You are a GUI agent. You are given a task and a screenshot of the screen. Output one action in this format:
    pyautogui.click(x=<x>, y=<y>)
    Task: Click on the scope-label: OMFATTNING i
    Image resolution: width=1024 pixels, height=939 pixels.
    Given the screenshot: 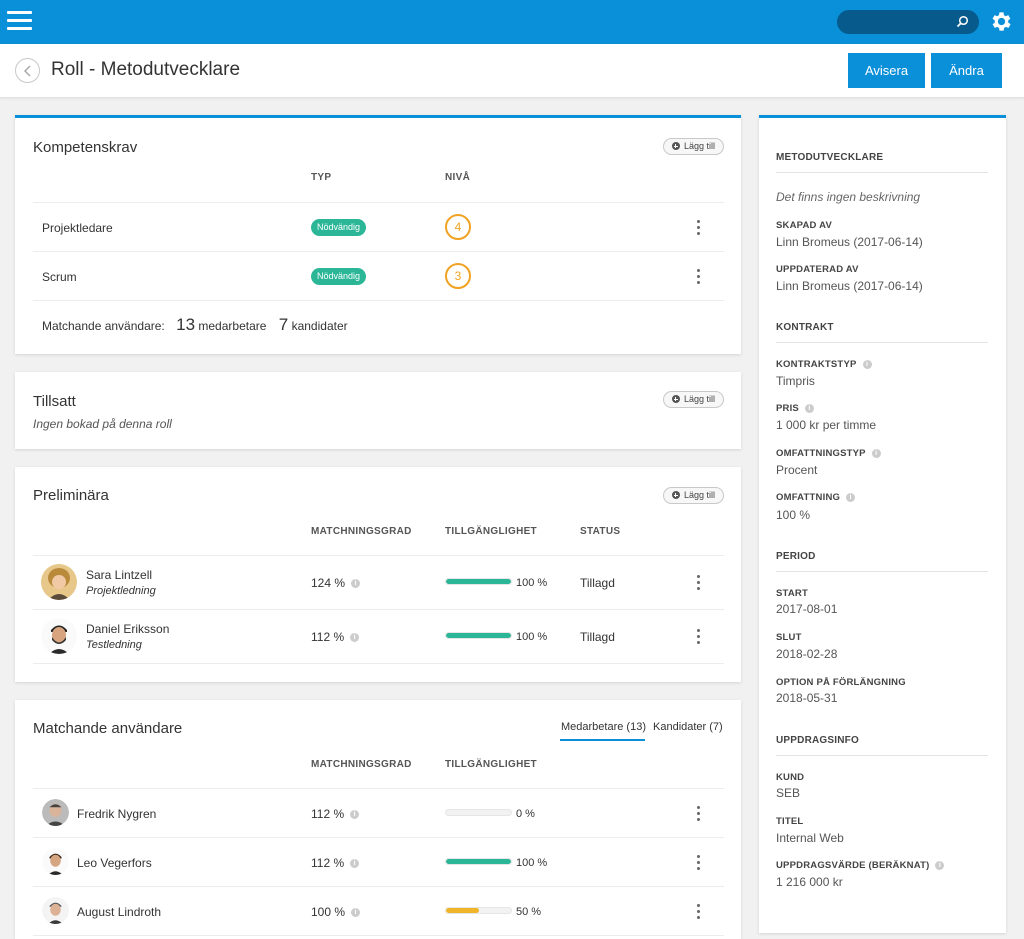 What is the action you would take?
    pyautogui.click(x=816, y=497)
    